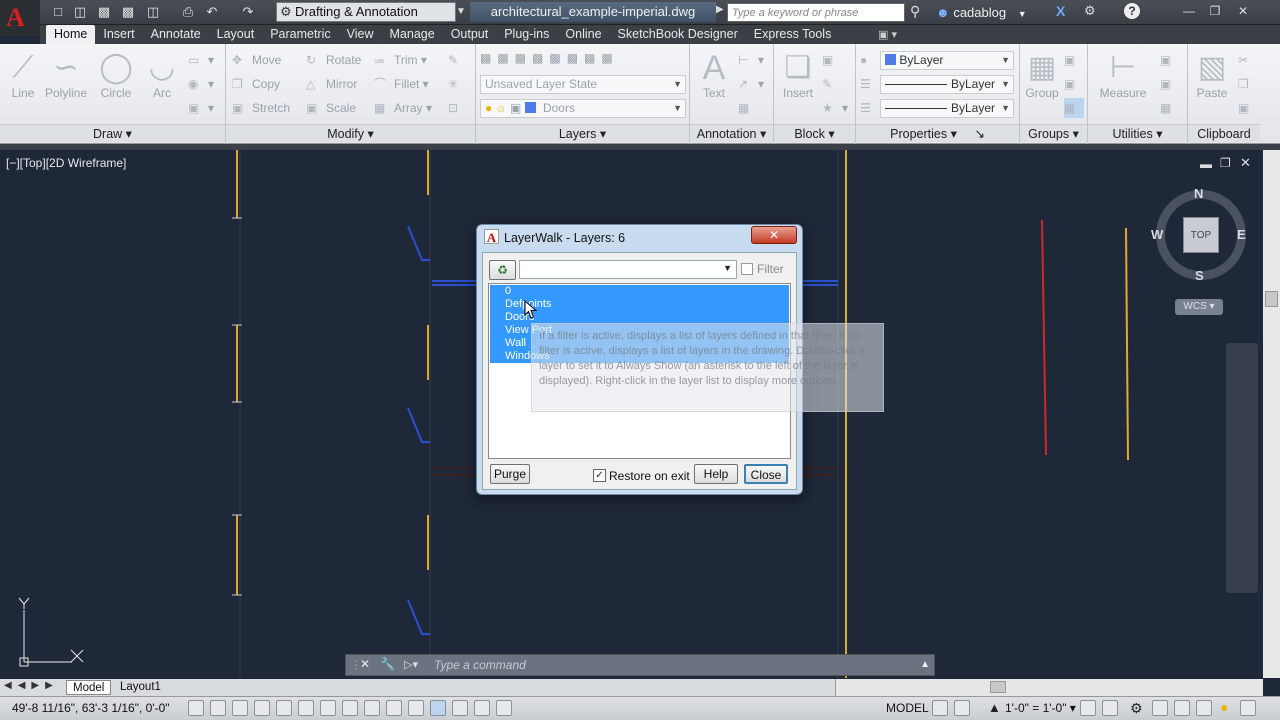 This screenshot has height=720, width=1280. Describe the element at coordinates (766, 474) in the screenshot. I see `close-button: Close` at that location.